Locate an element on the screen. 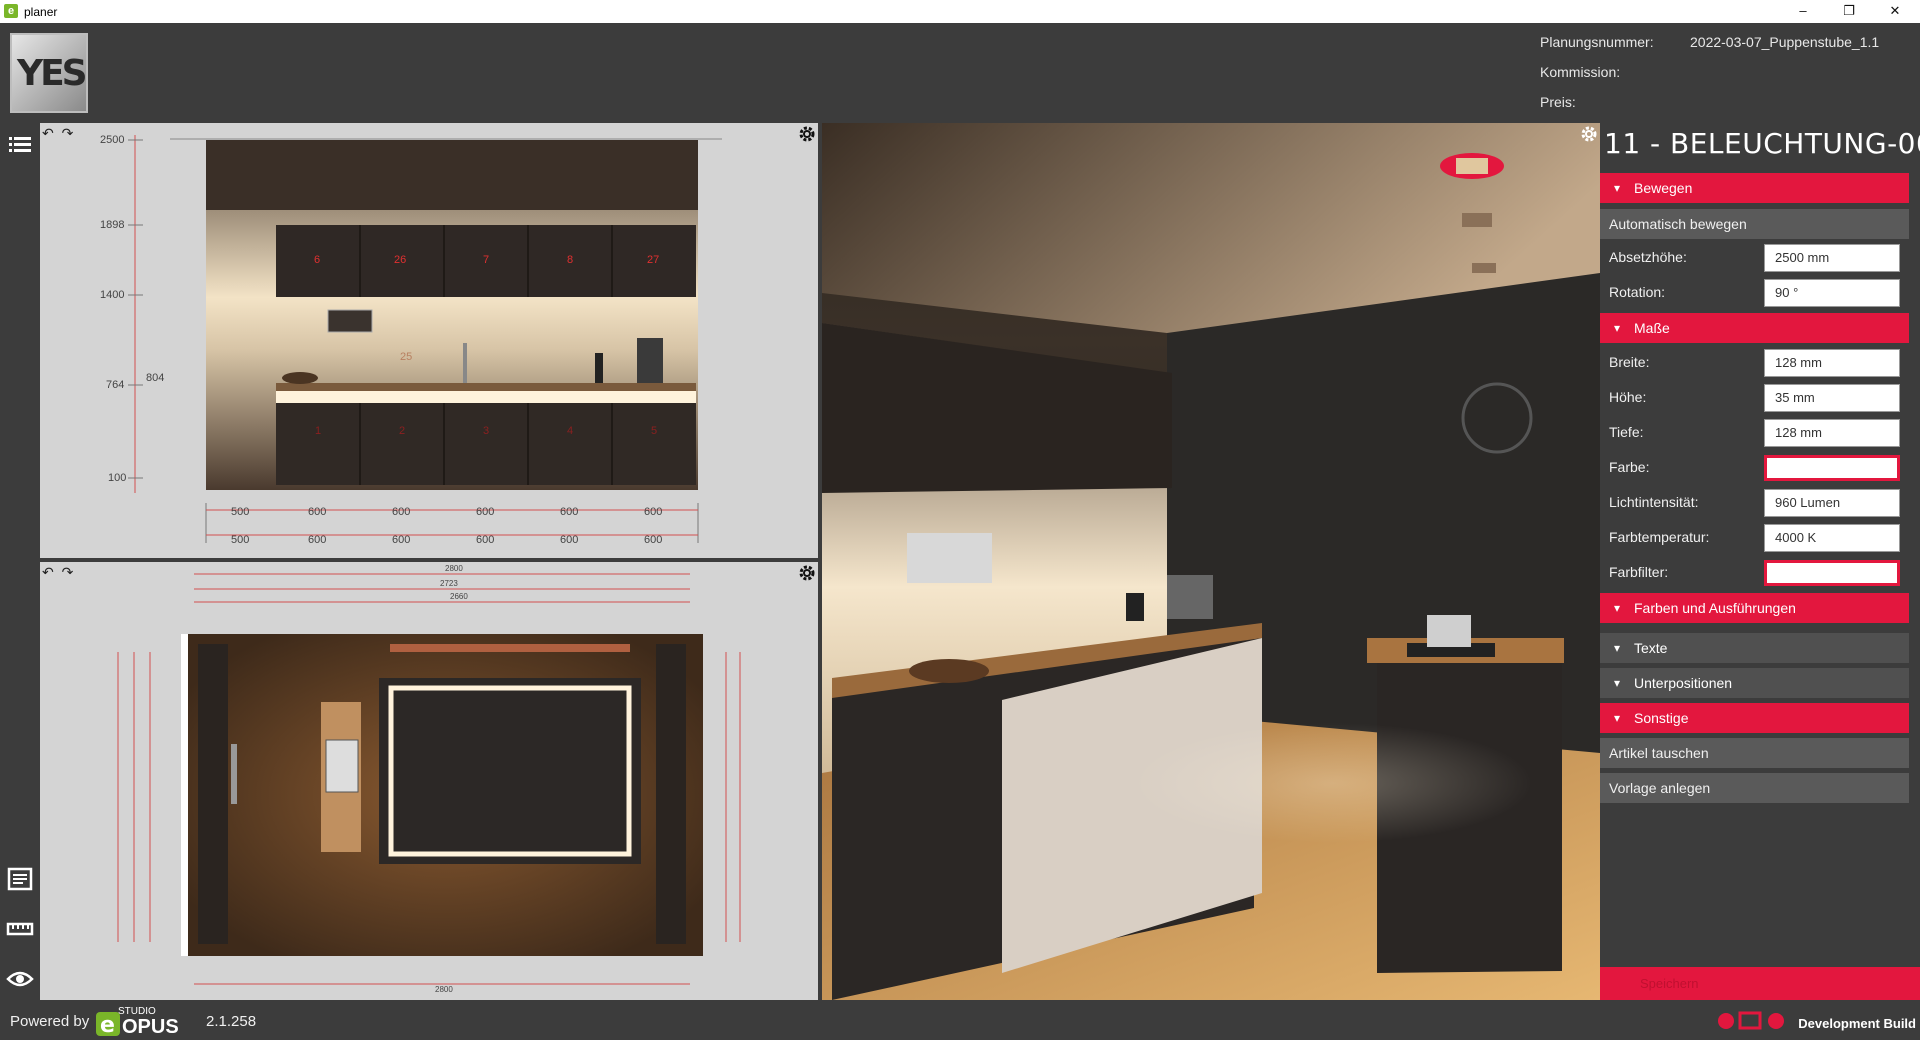 The width and height of the screenshot is (1920, 1040). height-mark: 804 is located at coordinates (155, 378).